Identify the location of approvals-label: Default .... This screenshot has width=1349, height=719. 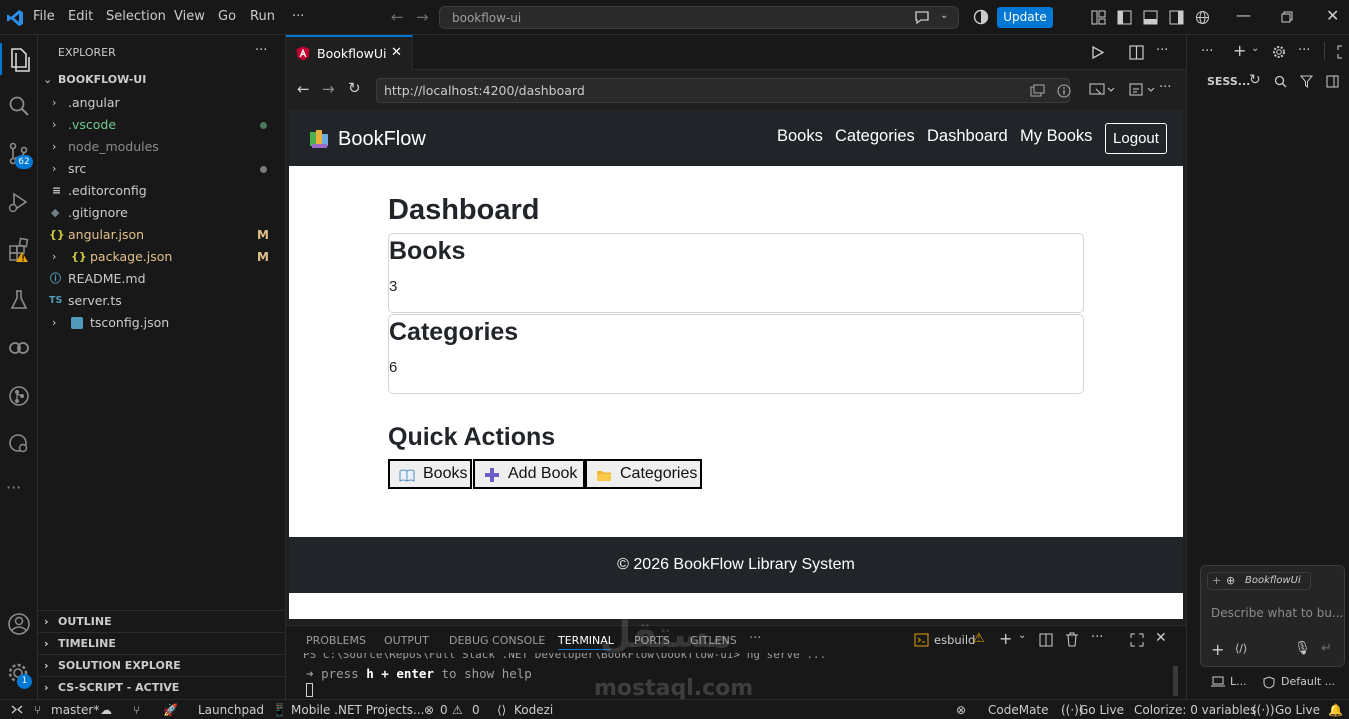
(1308, 681).